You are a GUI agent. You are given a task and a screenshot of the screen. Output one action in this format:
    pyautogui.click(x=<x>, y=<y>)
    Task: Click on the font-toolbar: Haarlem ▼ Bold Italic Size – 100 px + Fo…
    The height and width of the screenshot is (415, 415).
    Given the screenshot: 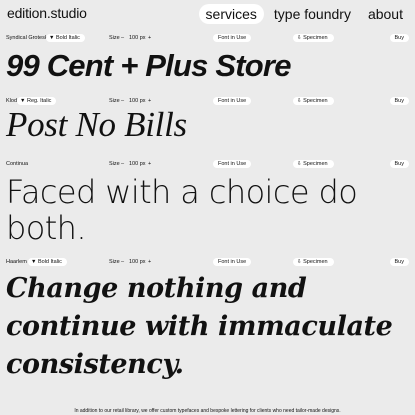 What is the action you would take?
    pyautogui.click(x=207, y=262)
    